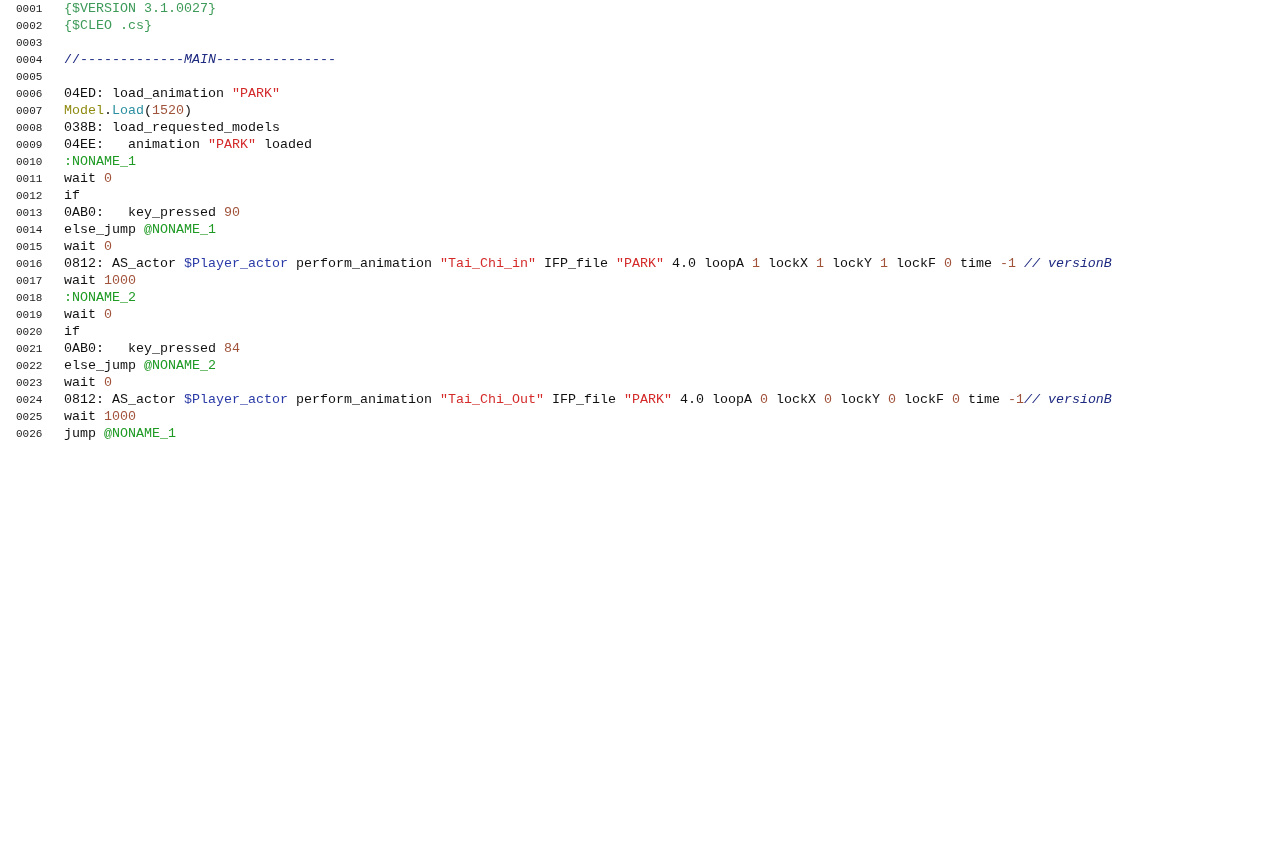 The width and height of the screenshot is (1268, 847). I want to click on line-number: 0010, so click(30, 161).